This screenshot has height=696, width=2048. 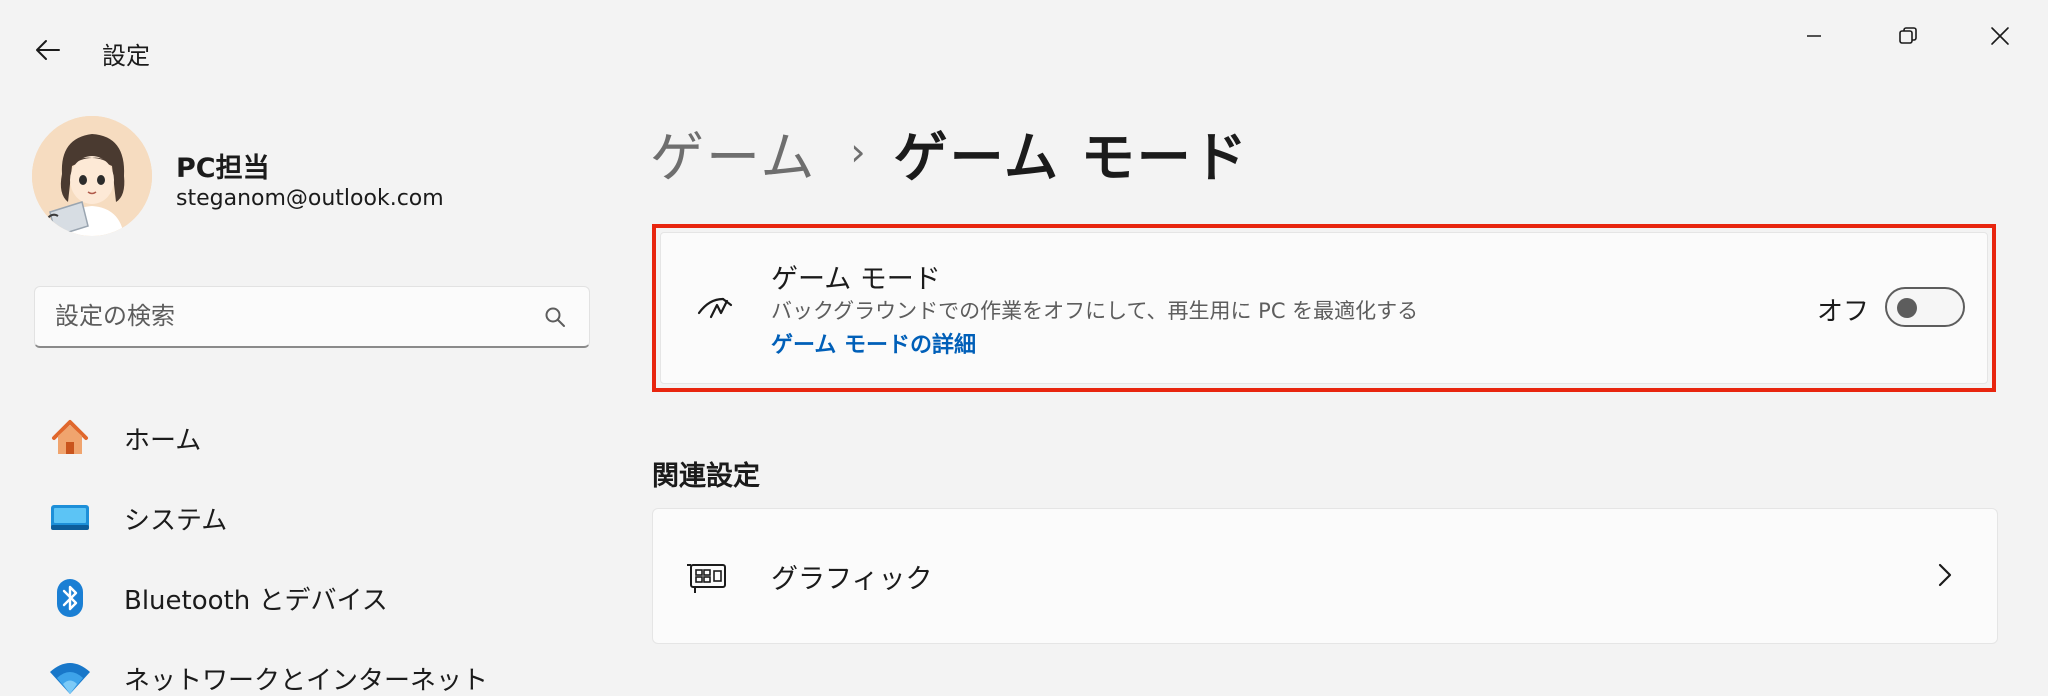 I want to click on related-item-graphics: グラフィック, so click(x=1325, y=576).